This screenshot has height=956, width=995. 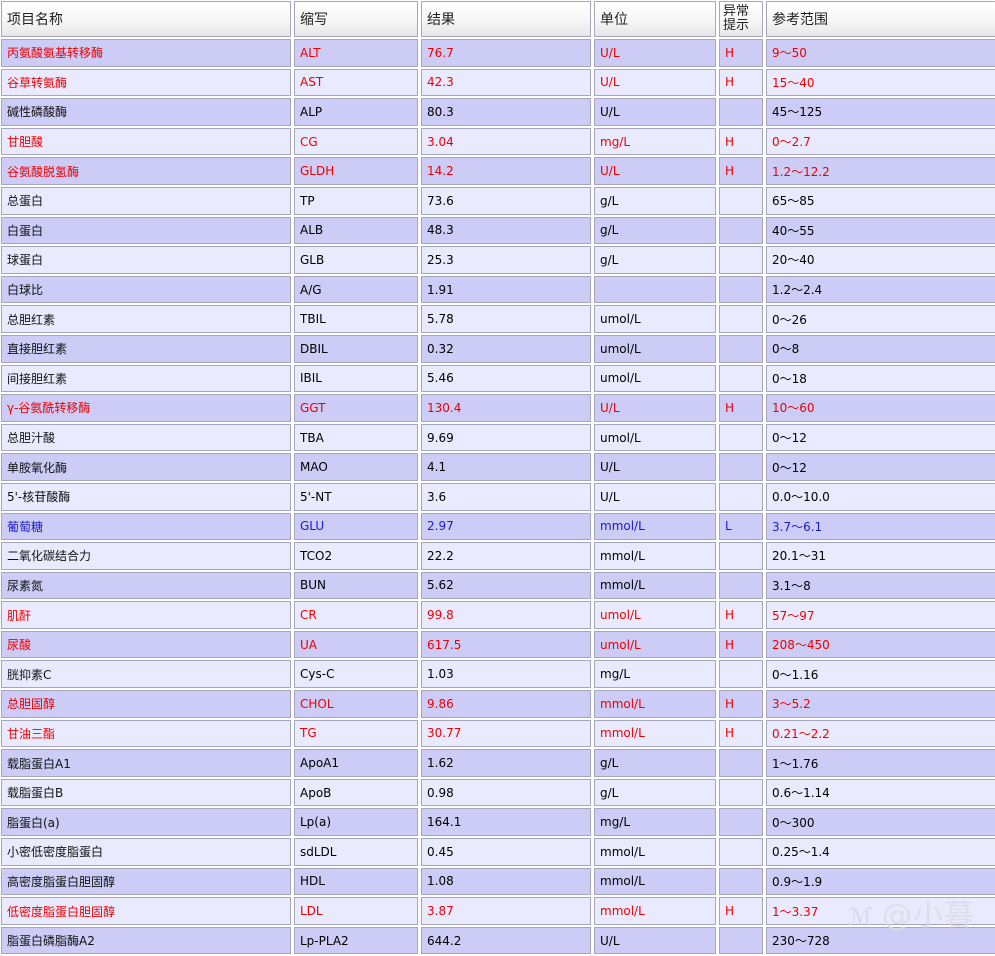 I want to click on cell-abbreviation: Cys-C, so click(x=356, y=674).